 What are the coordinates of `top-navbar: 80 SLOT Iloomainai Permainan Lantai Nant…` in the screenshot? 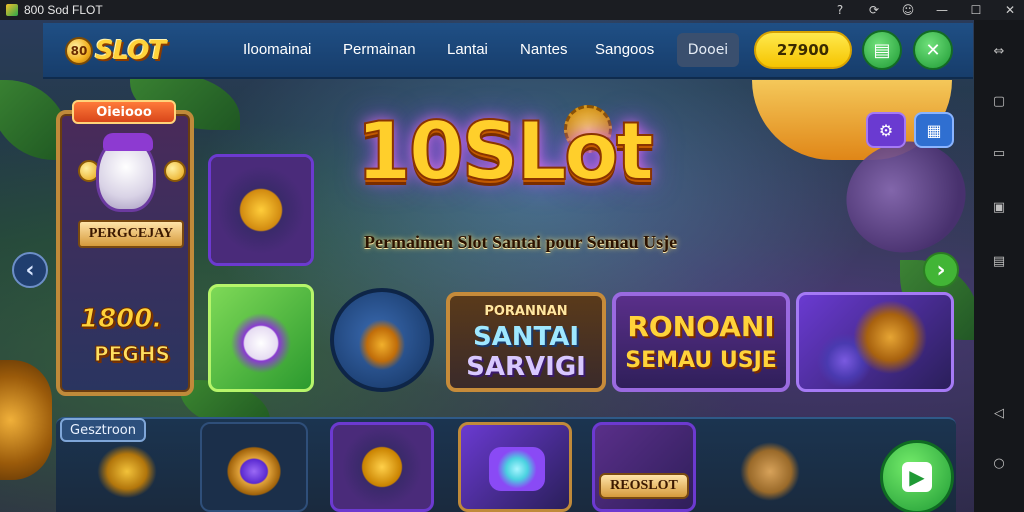 It's located at (508, 51).